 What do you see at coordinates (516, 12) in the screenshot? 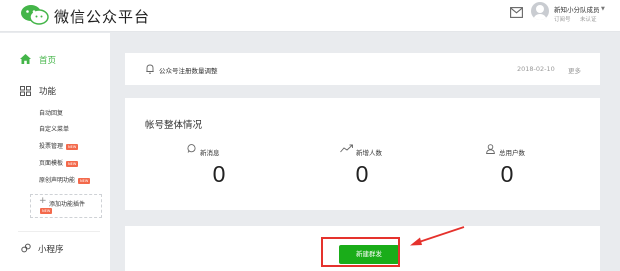
I see `mail-icon` at bounding box center [516, 12].